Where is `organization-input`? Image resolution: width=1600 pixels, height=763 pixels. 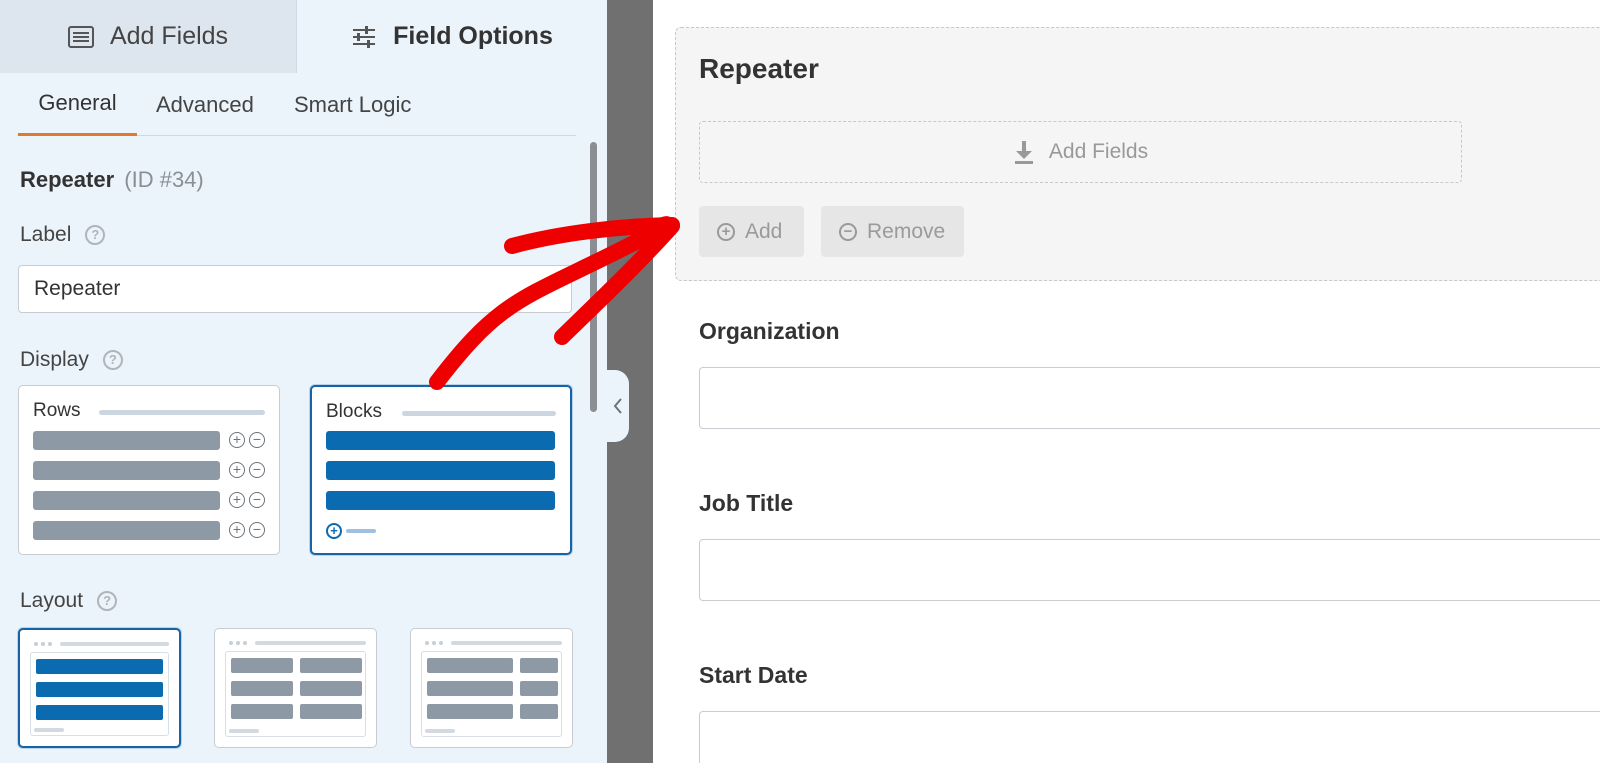 organization-input is located at coordinates (1149, 398).